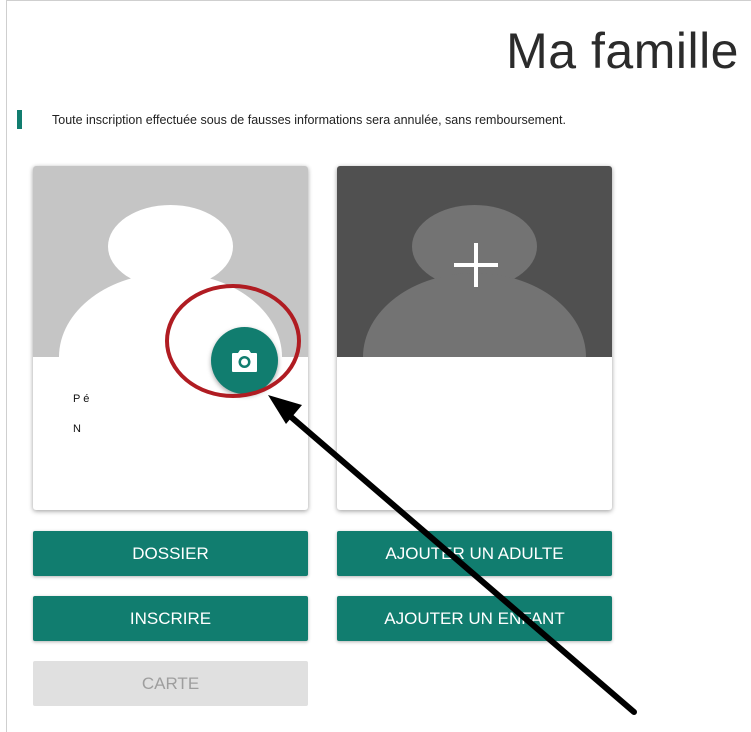 The height and width of the screenshot is (732, 751). I want to click on inscrire-button: INSCRIRE, so click(170, 618).